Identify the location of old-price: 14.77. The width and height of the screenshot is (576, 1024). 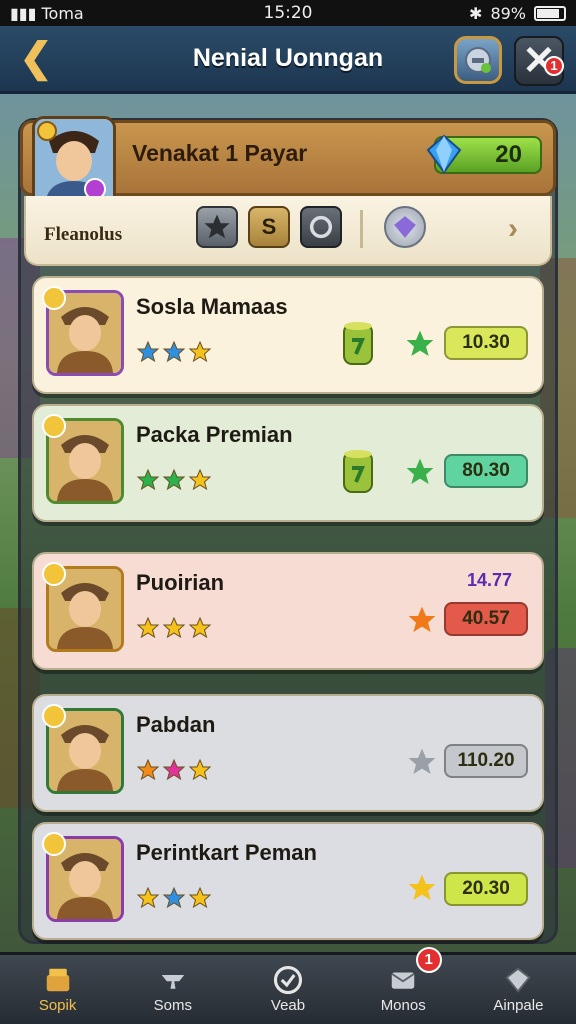
(489, 580).